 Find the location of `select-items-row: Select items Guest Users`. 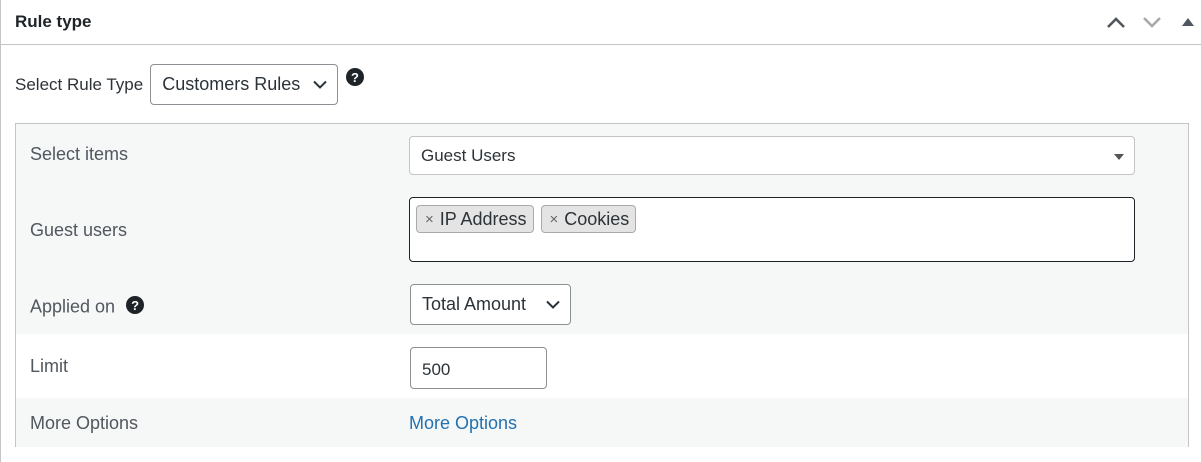

select-items-row: Select items Guest Users is located at coordinates (602, 155).